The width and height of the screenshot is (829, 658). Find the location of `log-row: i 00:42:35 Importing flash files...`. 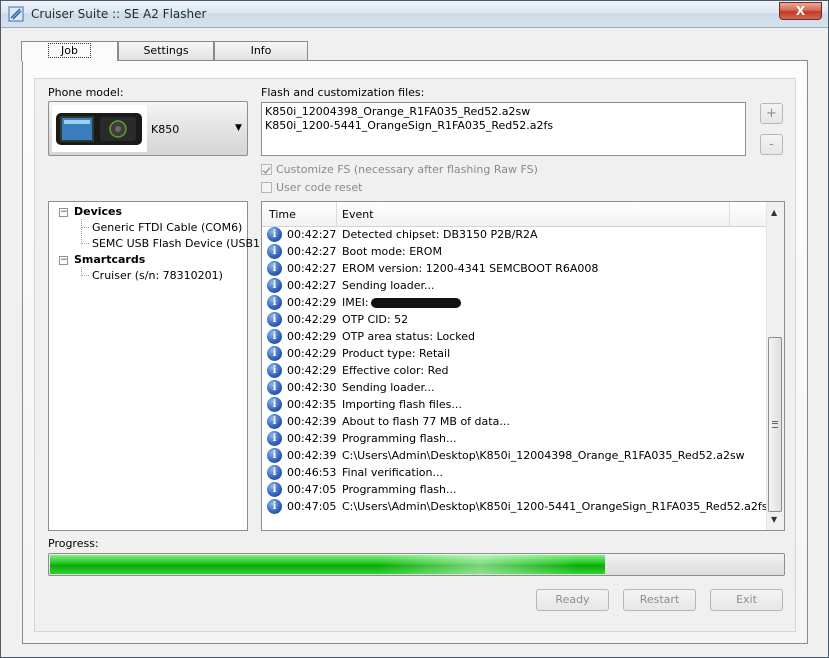

log-row: i 00:42:35 Importing flash files... is located at coordinates (514, 404).